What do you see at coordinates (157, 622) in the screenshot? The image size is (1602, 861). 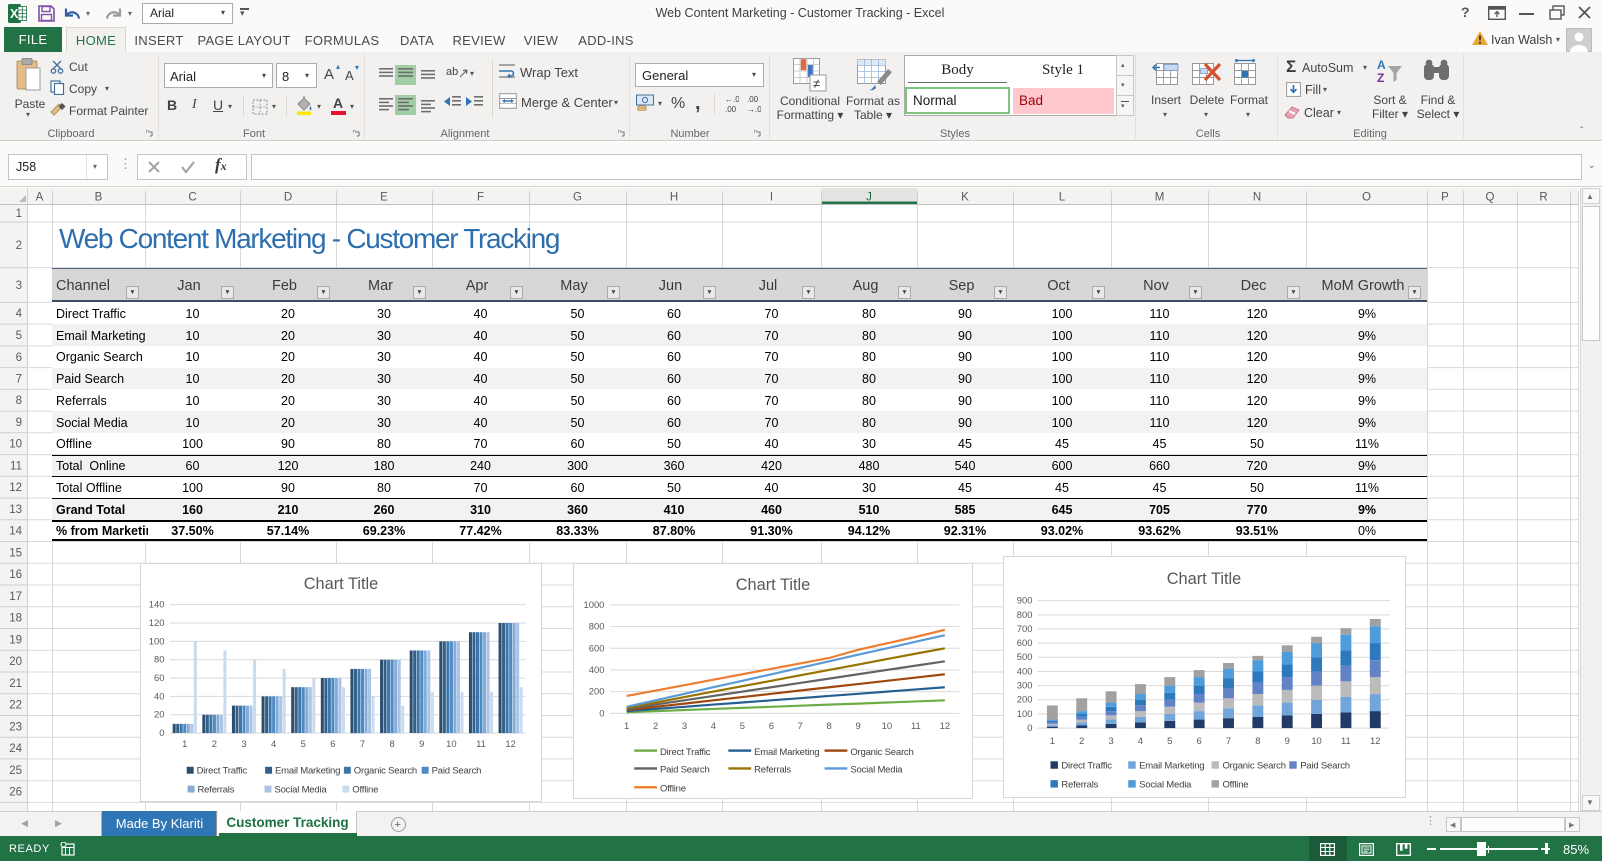 I see `svg-text: 120` at bounding box center [157, 622].